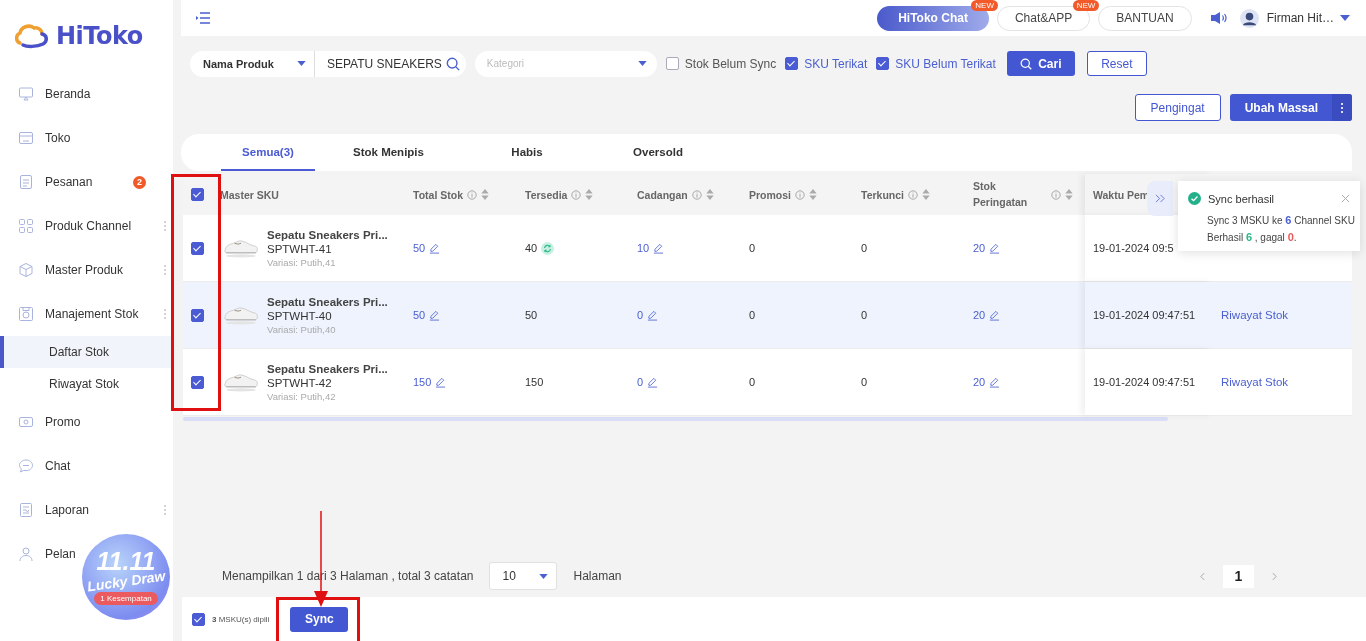 The width and height of the screenshot is (1366, 641). I want to click on tab: Semua(3), so click(268, 152).